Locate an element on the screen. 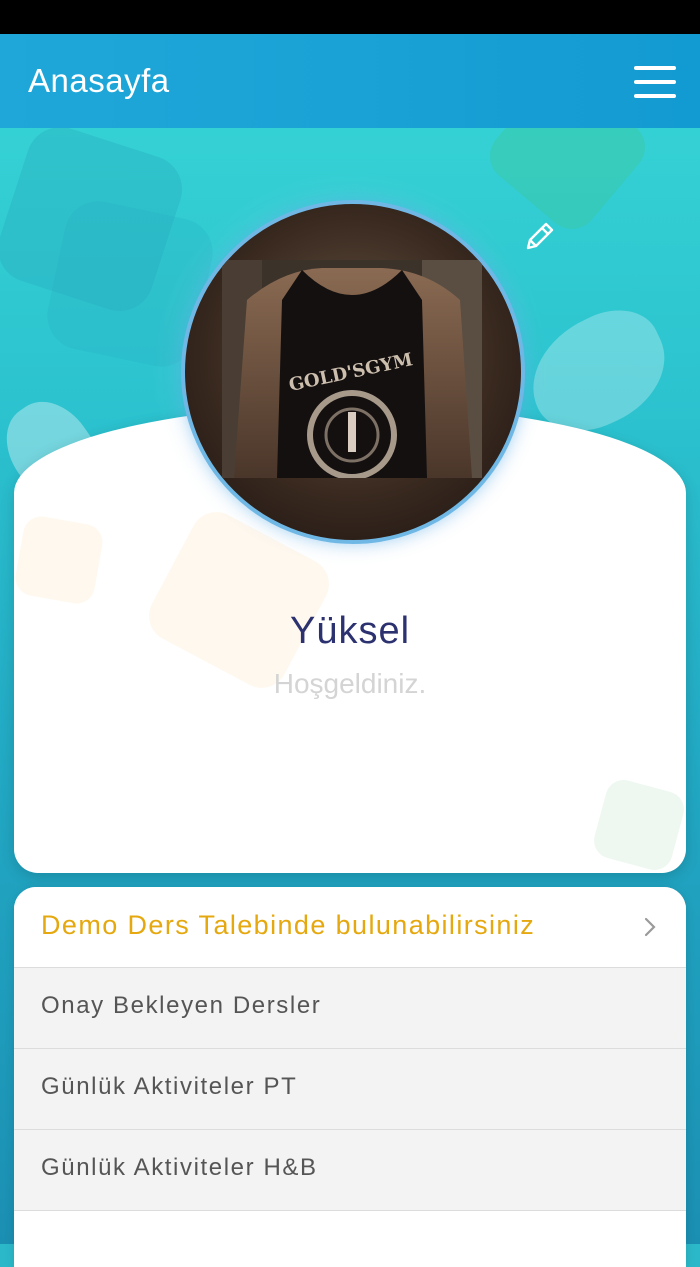 Image resolution: width=700 pixels, height=1267 pixels. list-item-label: Günlük Aktiviteler H&B is located at coordinates (179, 1167).